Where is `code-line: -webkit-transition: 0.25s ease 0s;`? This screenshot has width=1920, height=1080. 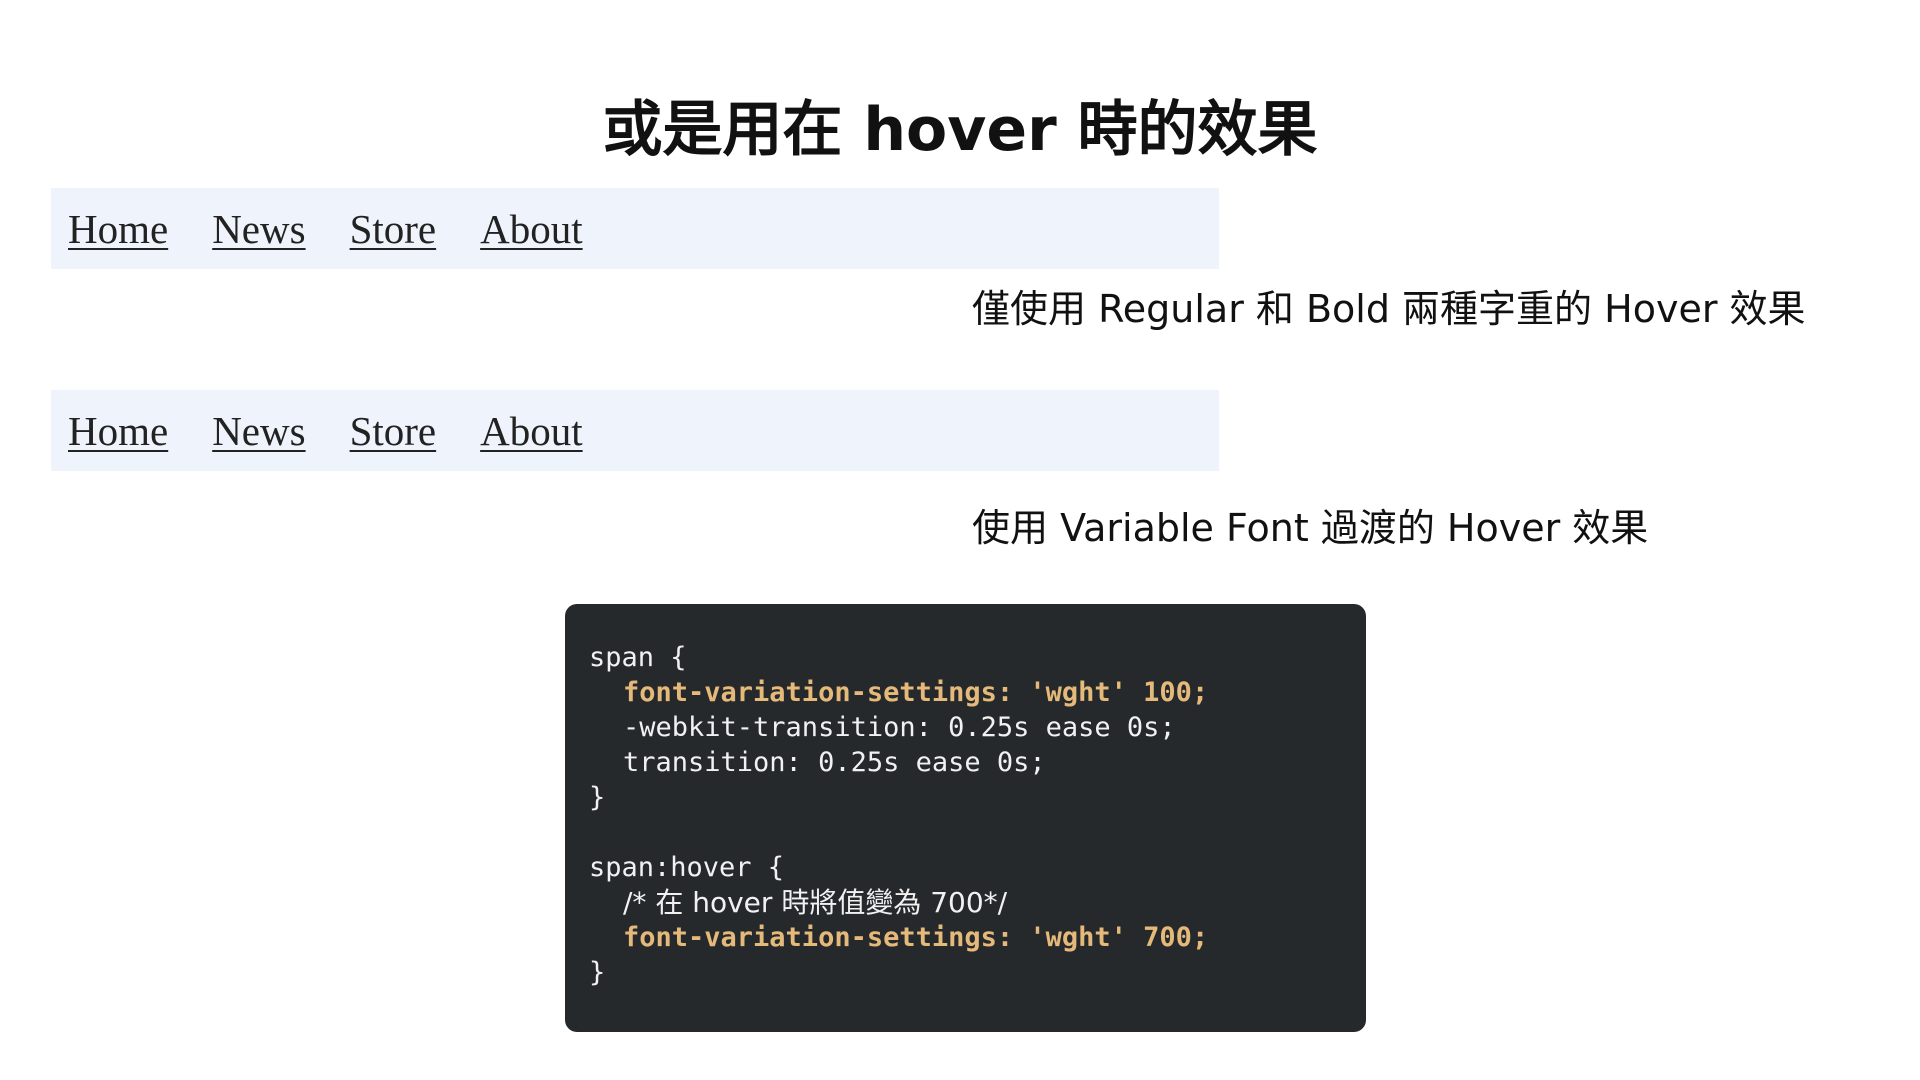 code-line: -webkit-transition: 0.25s ease 0s; is located at coordinates (977, 727).